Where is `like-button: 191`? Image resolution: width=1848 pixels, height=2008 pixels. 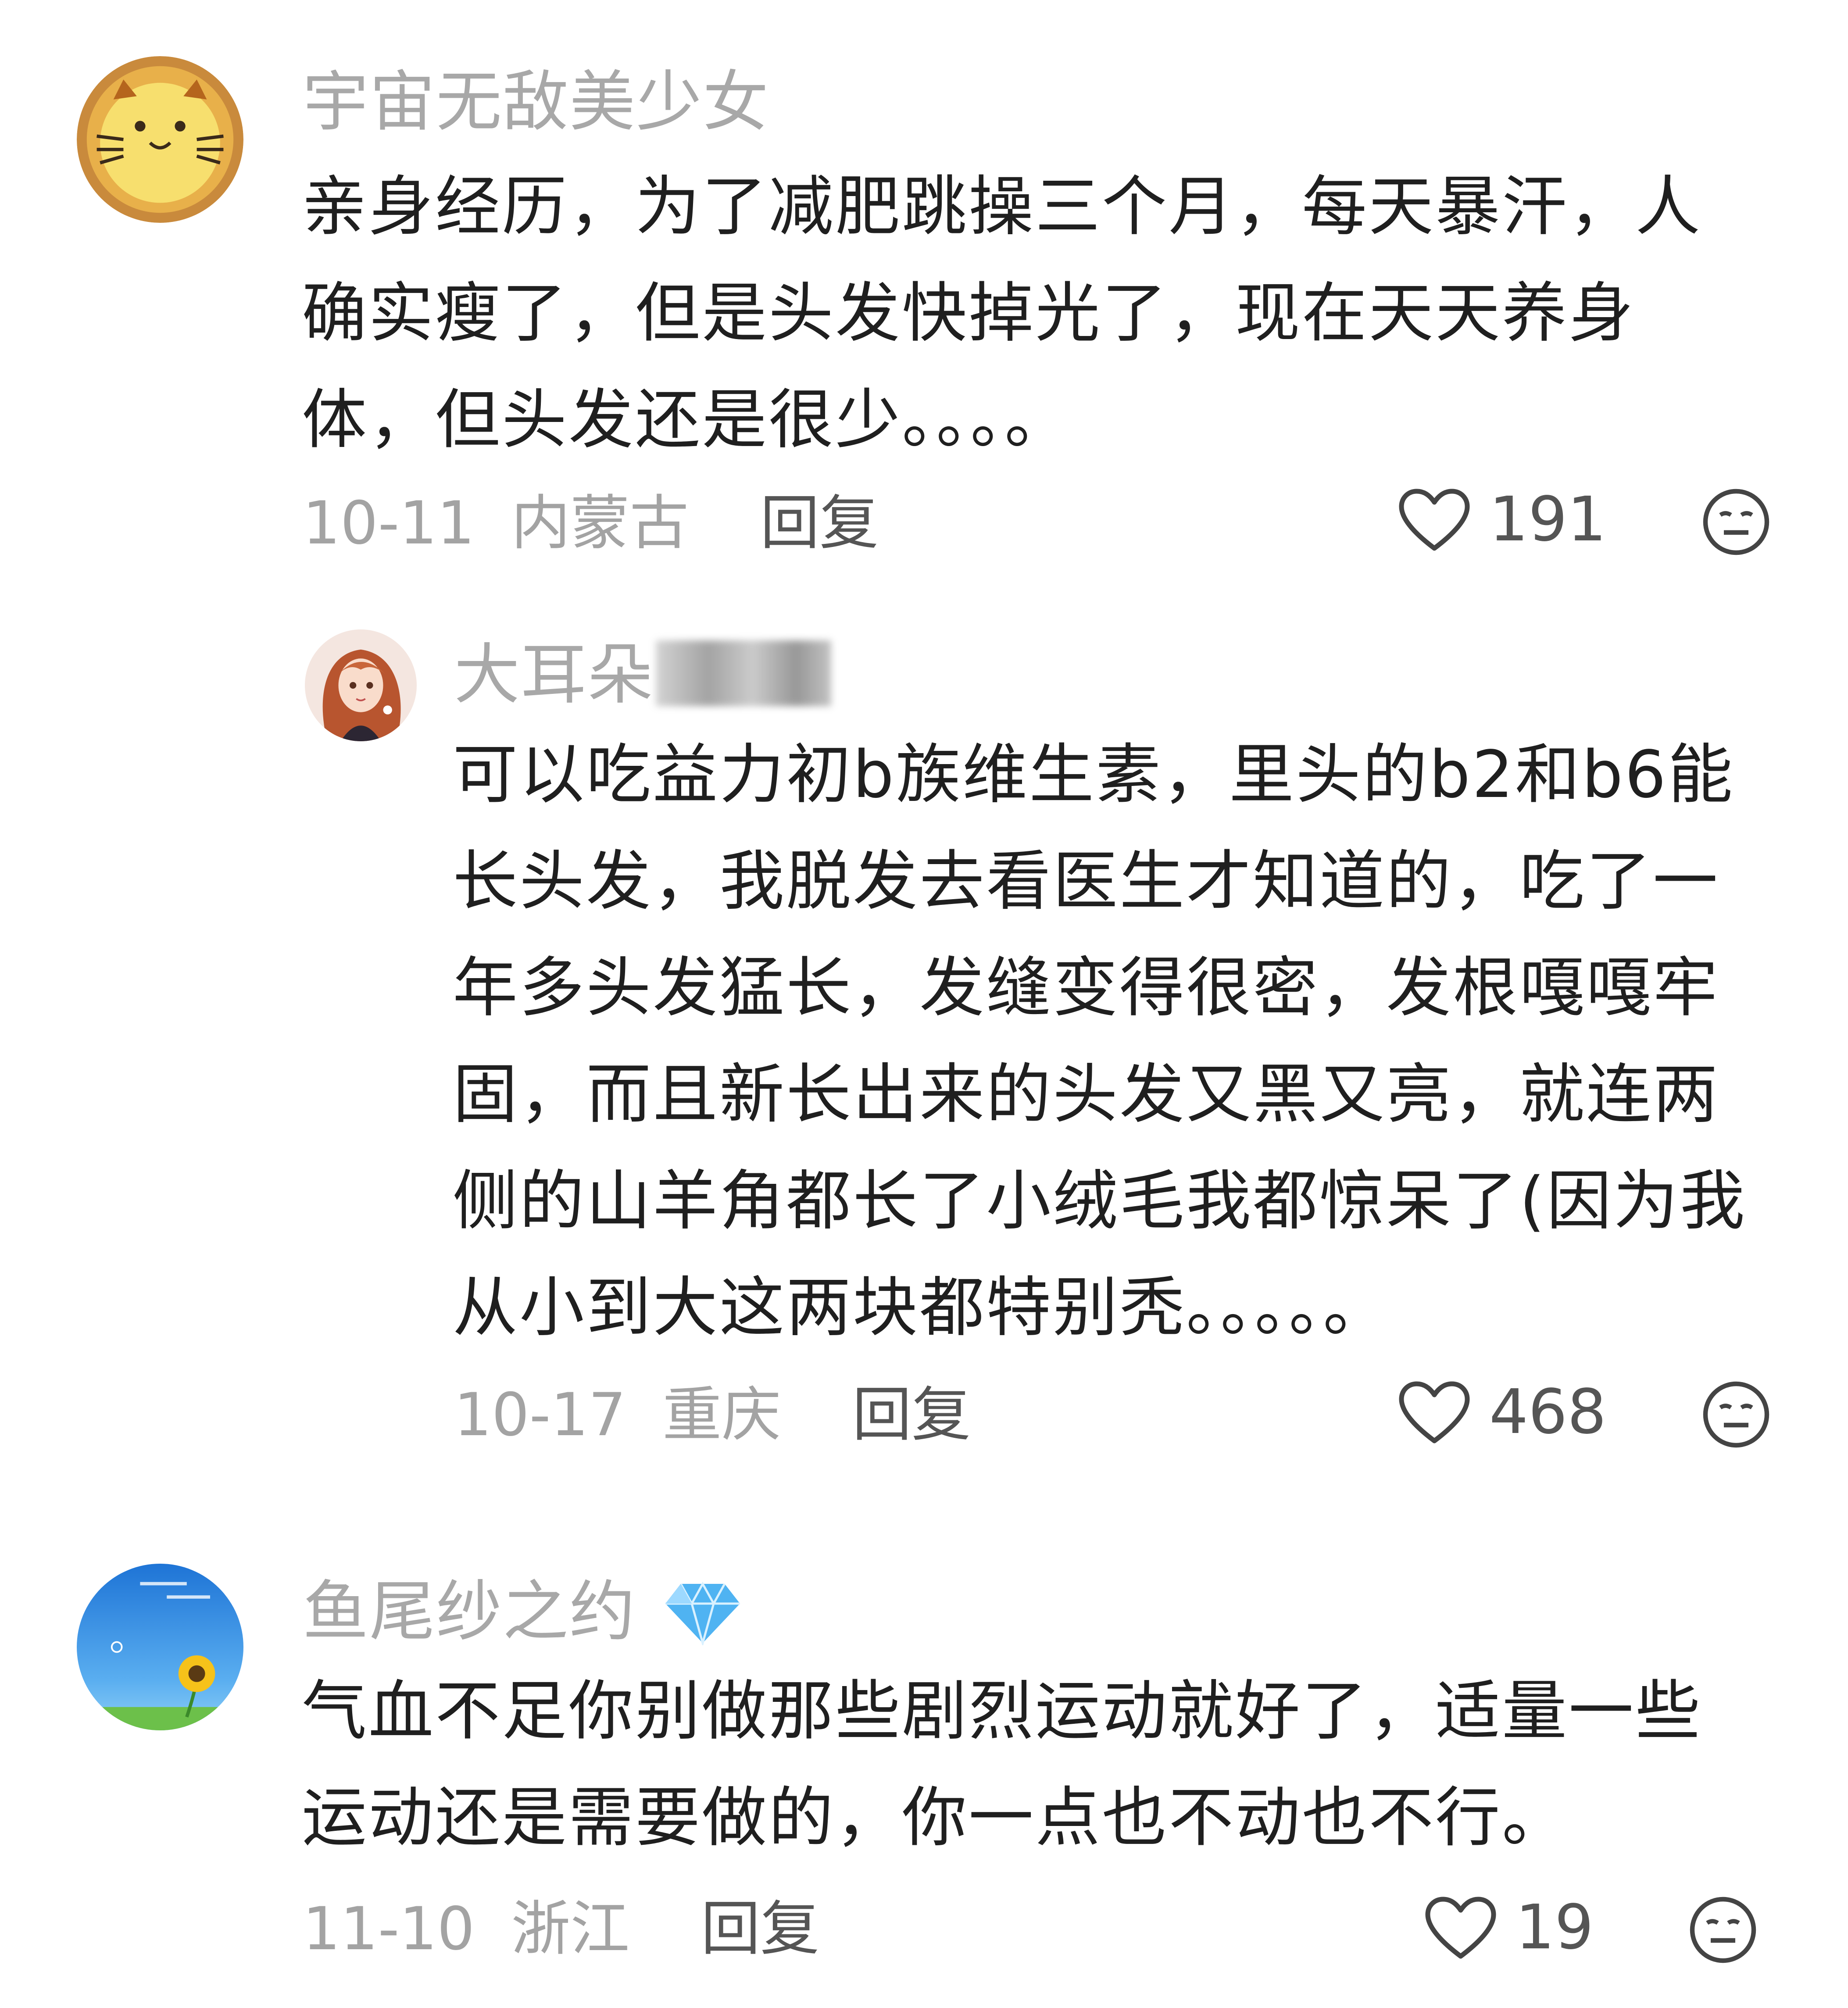 like-button: 191 is located at coordinates (1501, 520).